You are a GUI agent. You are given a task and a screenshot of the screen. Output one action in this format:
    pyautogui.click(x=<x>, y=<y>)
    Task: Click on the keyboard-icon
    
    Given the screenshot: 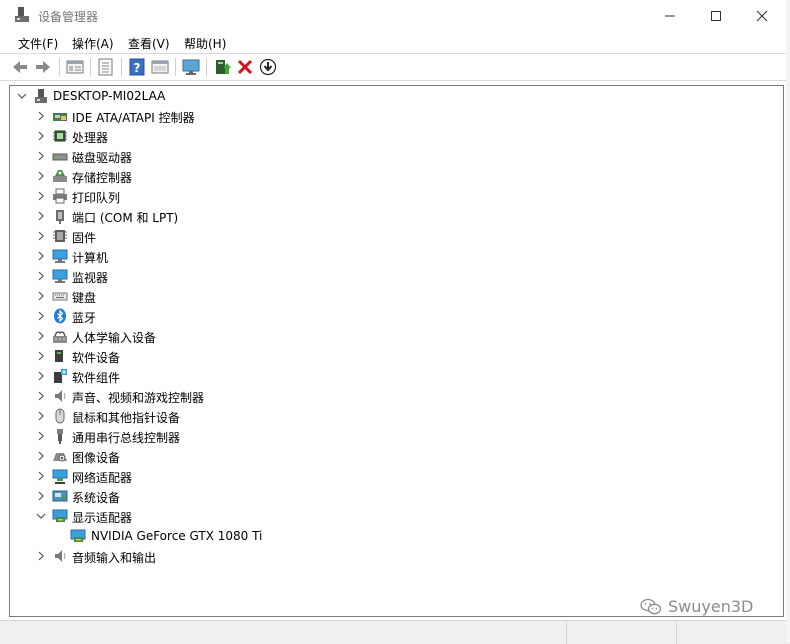 What is the action you would take?
    pyautogui.click(x=60, y=296)
    